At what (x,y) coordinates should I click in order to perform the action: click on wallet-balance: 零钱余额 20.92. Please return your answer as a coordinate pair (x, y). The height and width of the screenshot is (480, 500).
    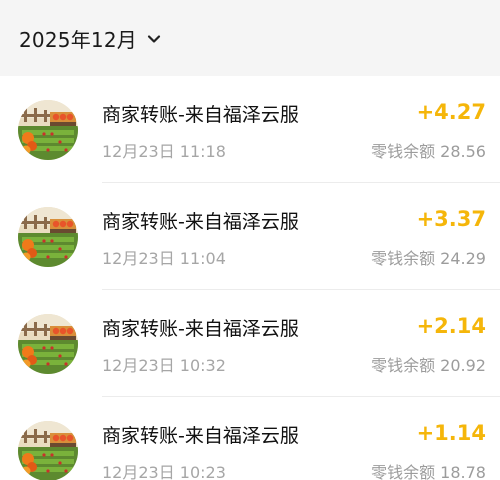
    Looking at the image, I should click on (428, 365).